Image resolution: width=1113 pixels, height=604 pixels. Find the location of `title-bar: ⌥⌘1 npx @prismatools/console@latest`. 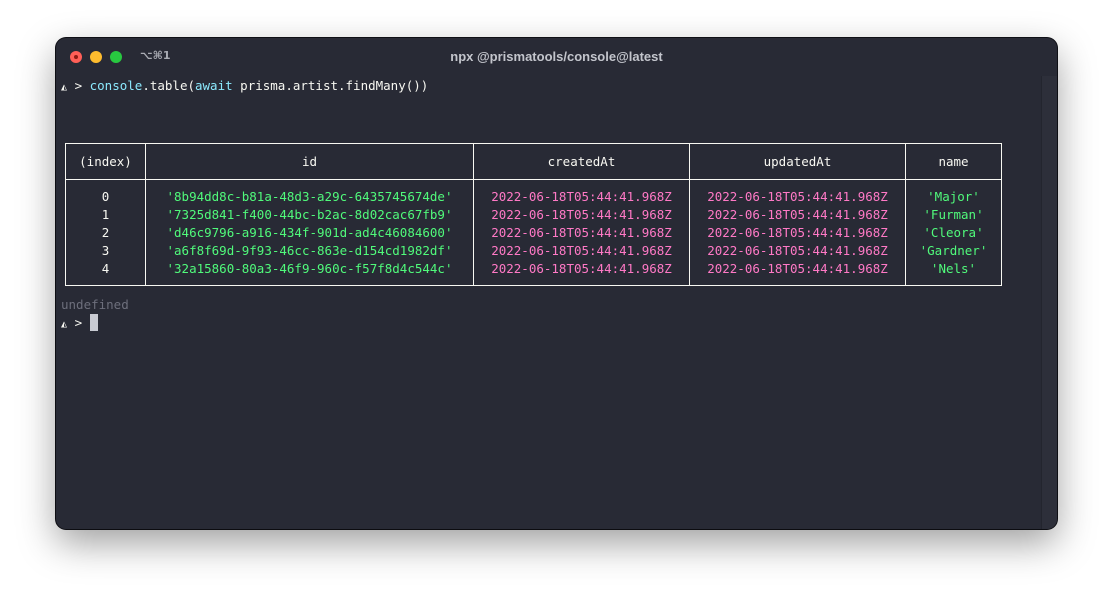

title-bar: ⌥⌘1 npx @prismatools/console@latest is located at coordinates (556, 57).